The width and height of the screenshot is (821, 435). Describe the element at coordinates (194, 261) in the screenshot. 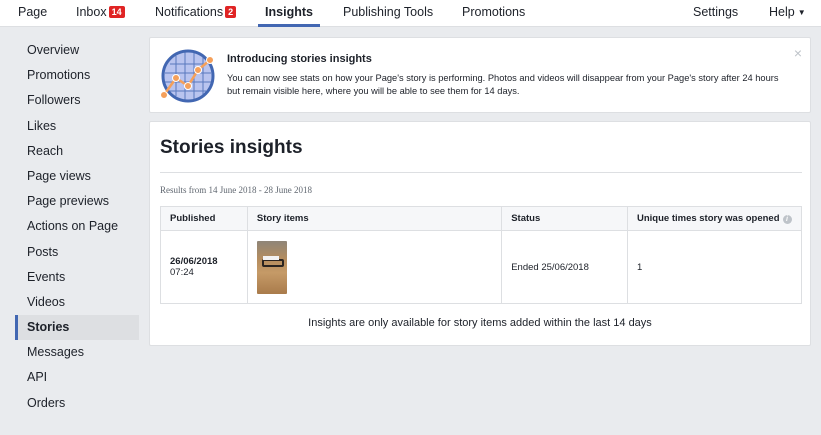

I see `published-date: 26/06/2018` at that location.